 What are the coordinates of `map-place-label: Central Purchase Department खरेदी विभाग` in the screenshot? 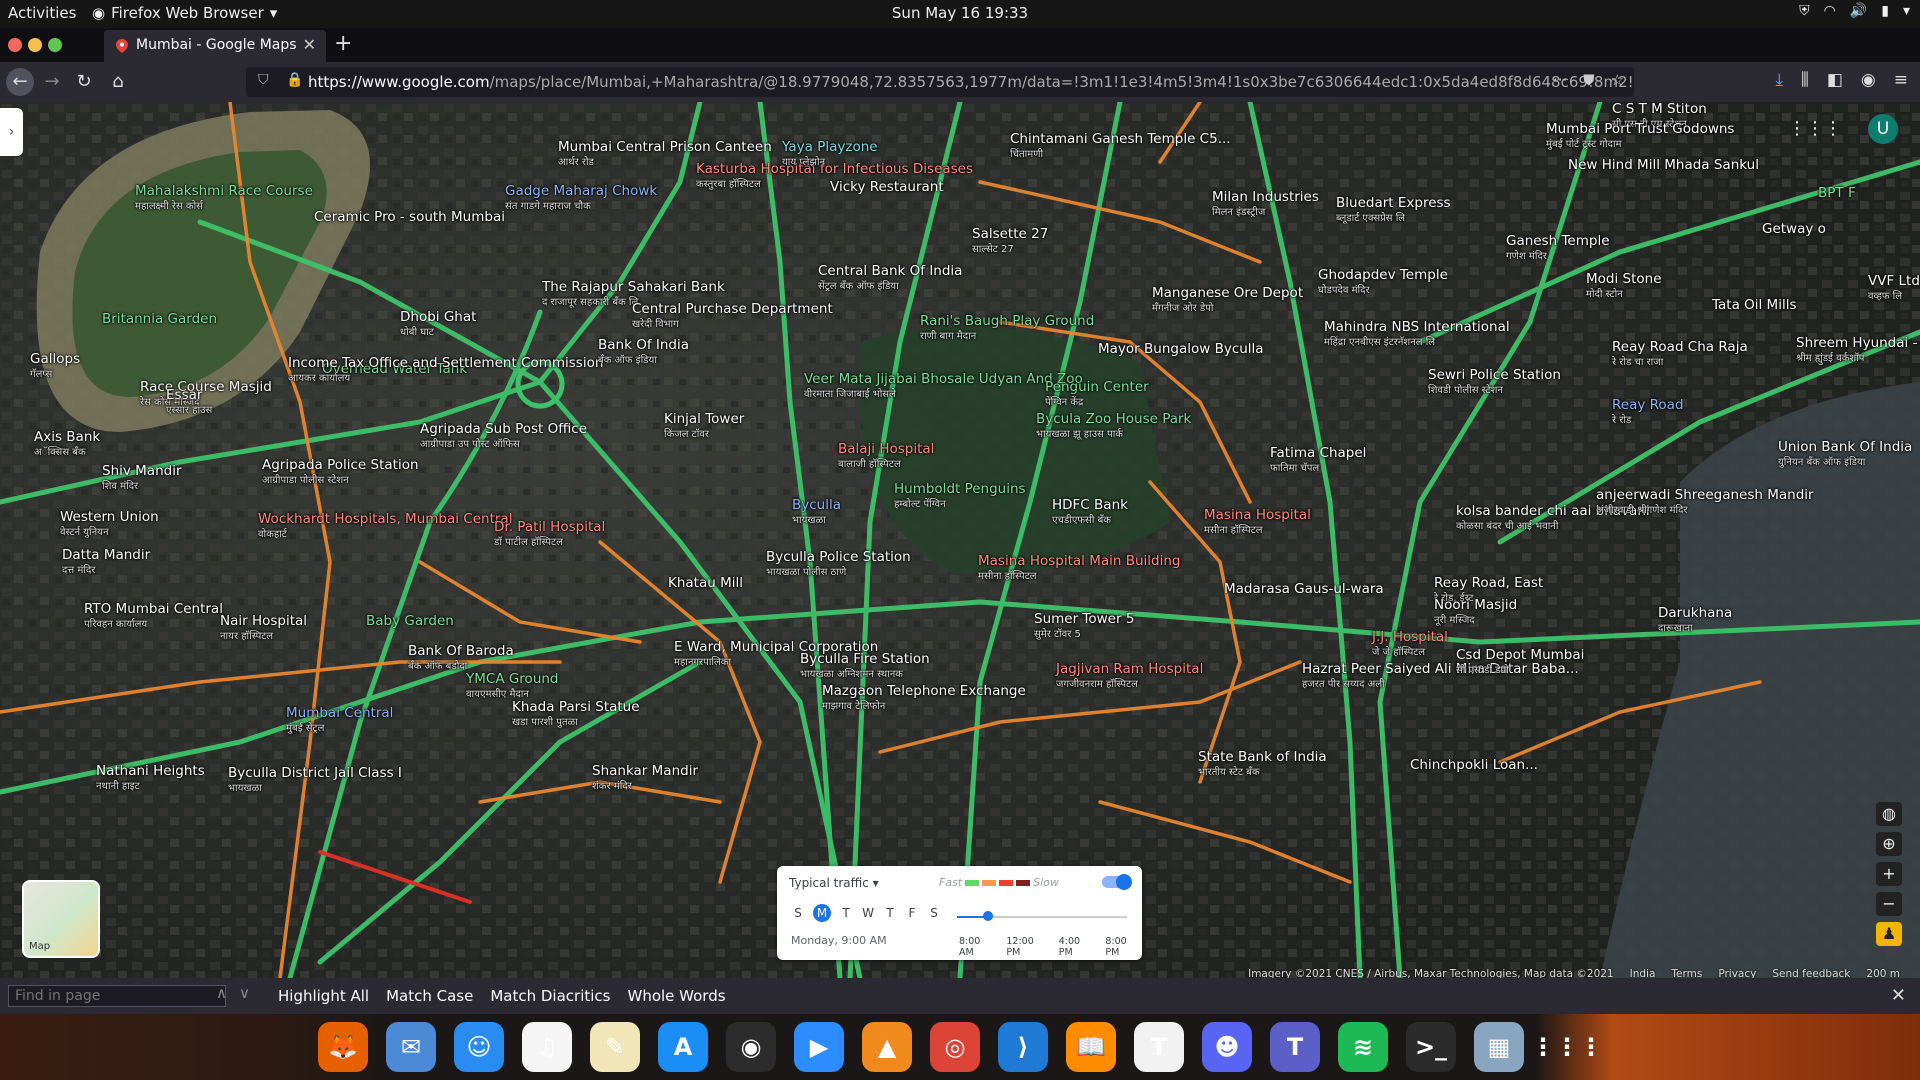 It's located at (732, 317).